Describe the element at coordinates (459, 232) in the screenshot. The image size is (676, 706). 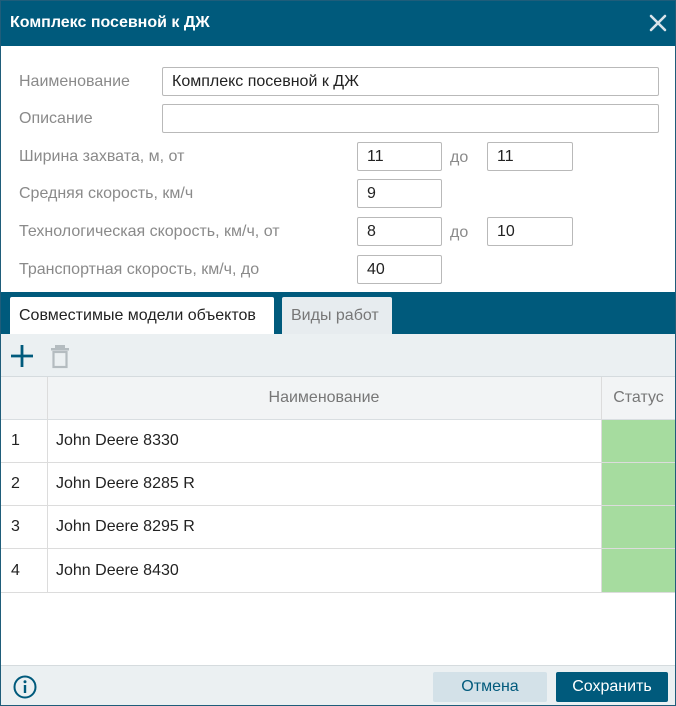
I see `tech-speed-to-label: до` at that location.